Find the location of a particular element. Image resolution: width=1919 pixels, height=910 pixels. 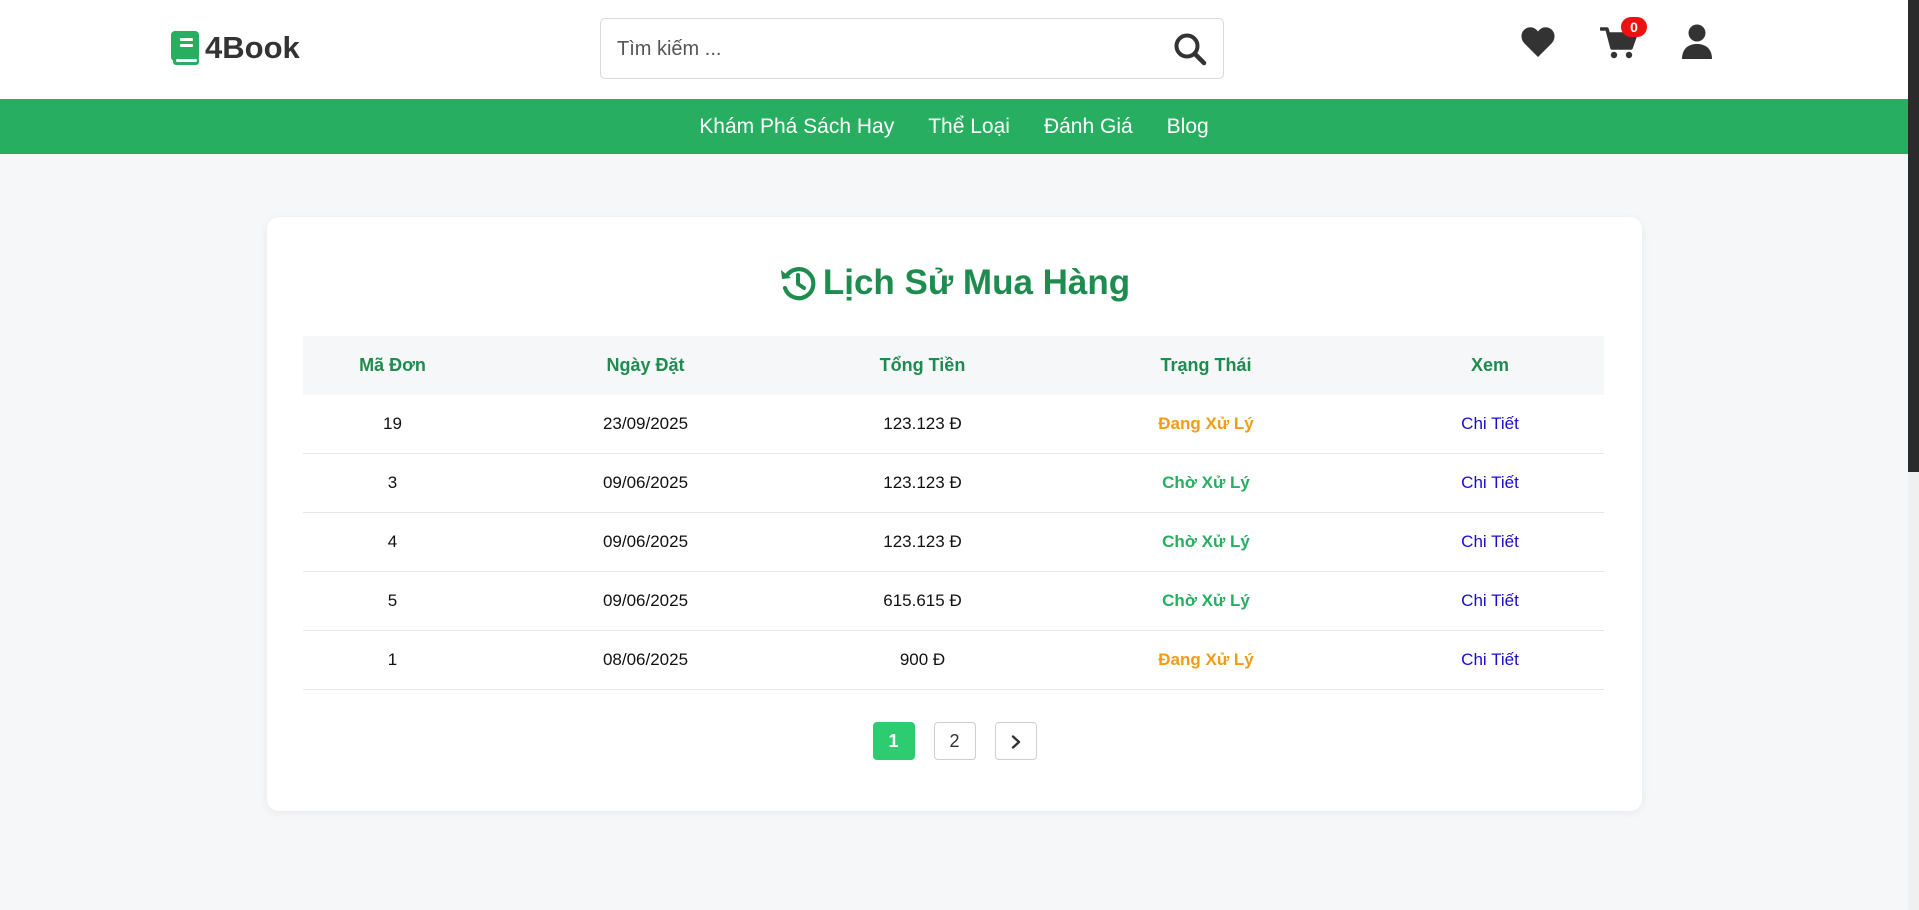

page-2-button: 2 is located at coordinates (954, 741).